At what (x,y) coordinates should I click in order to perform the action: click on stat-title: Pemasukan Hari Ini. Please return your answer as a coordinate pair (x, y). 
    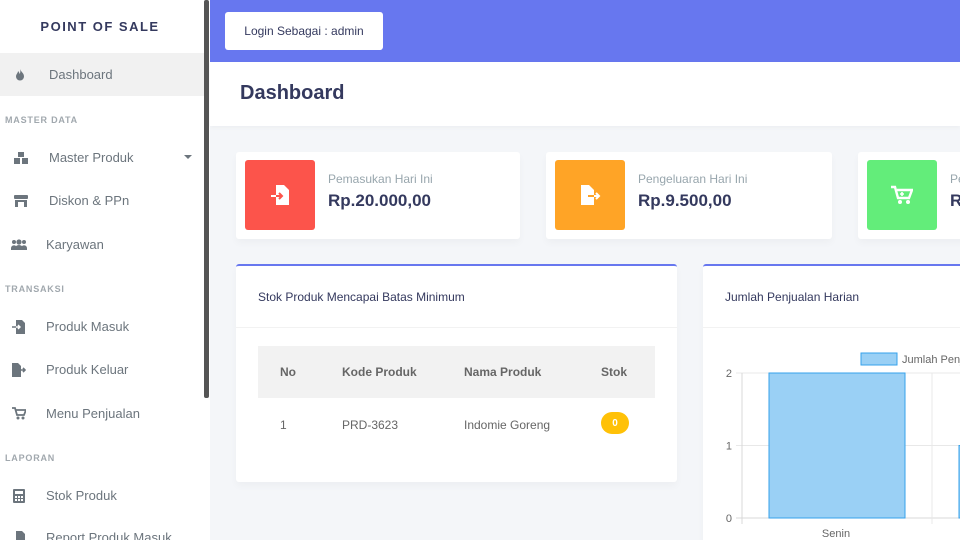
    Looking at the image, I should click on (380, 179).